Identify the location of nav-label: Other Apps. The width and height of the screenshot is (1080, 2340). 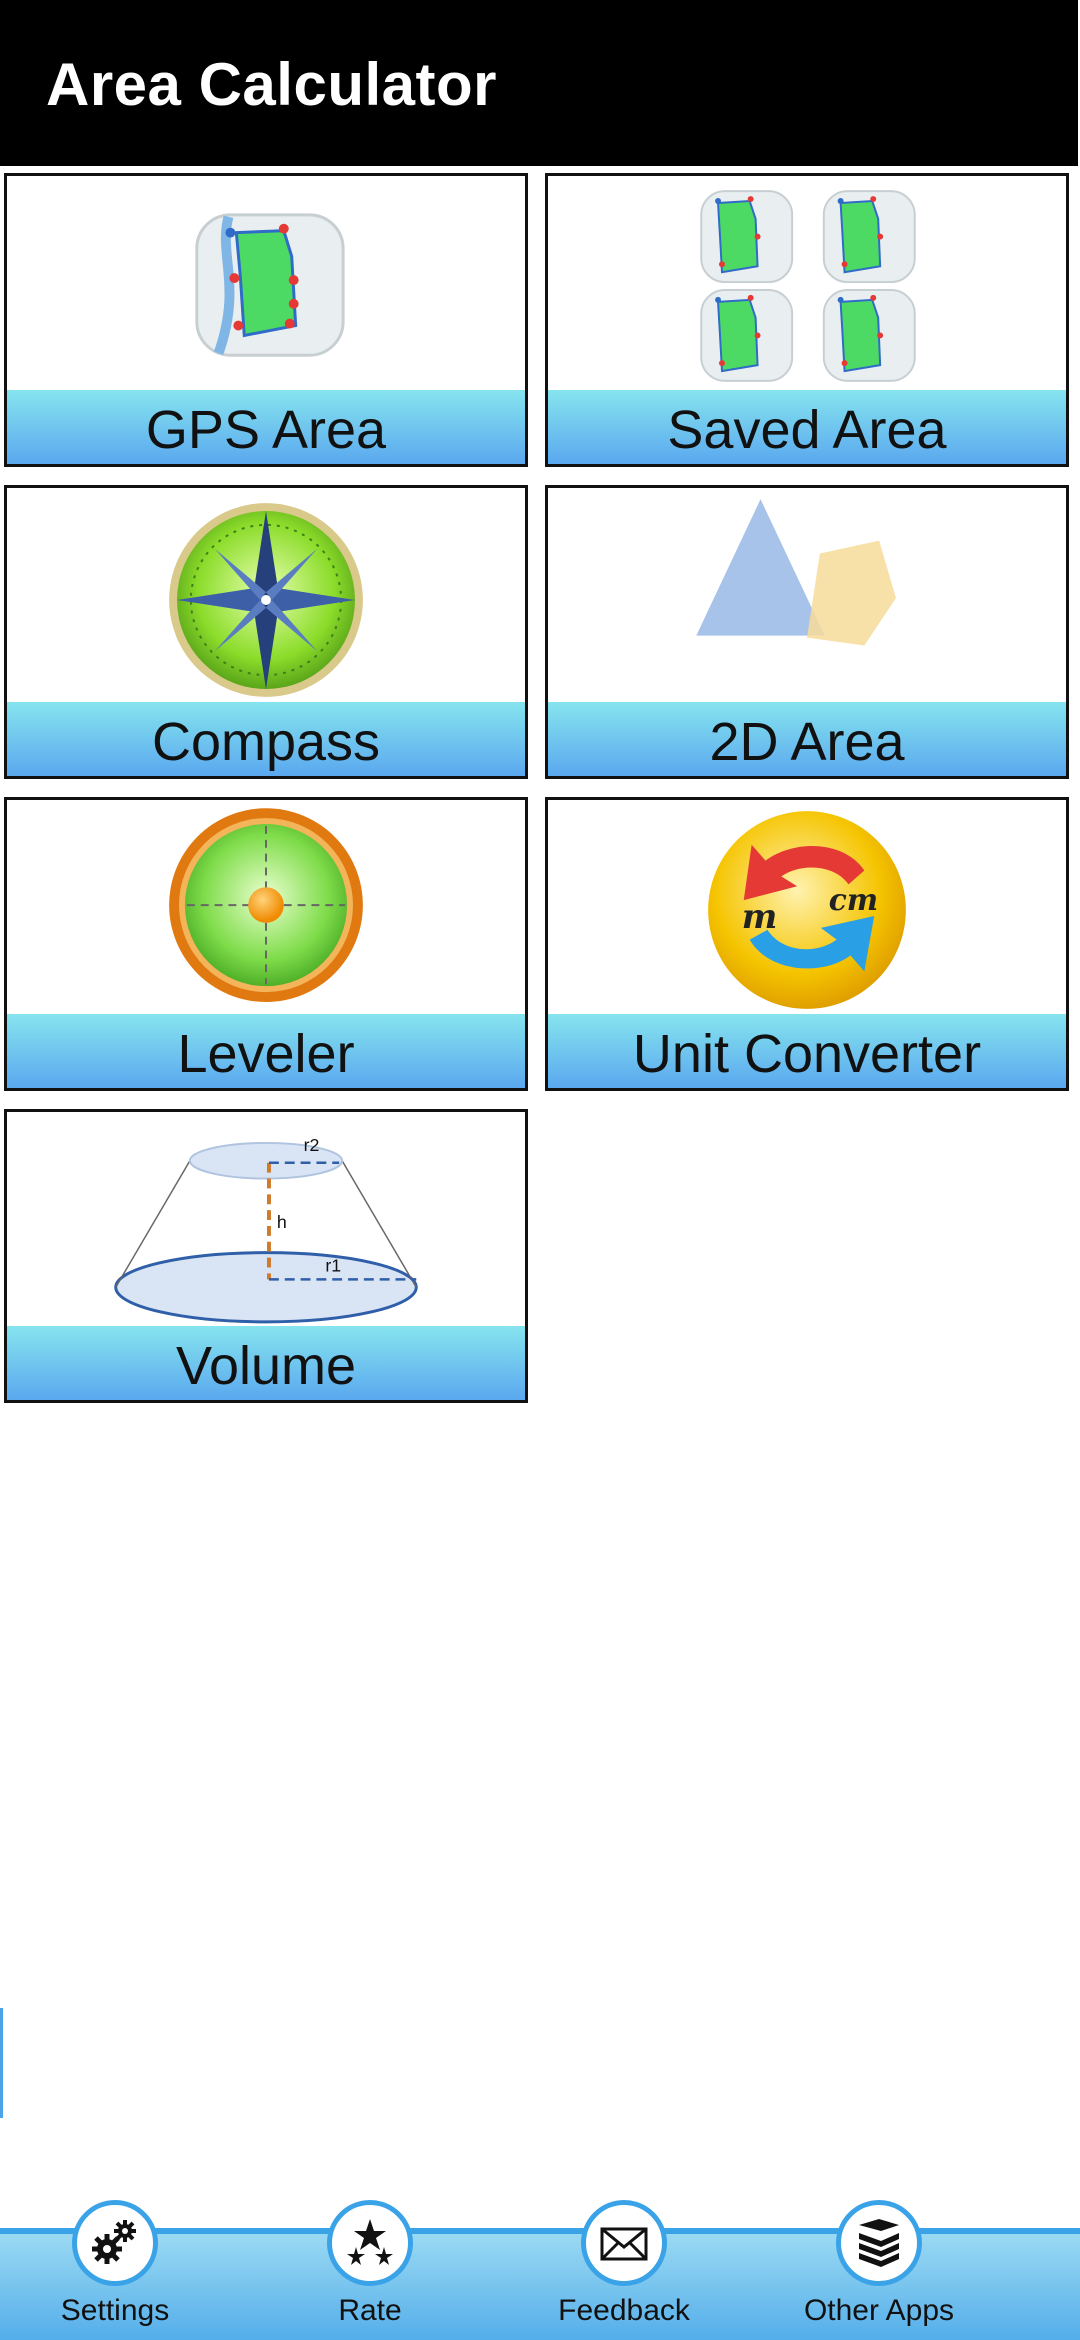
(879, 2310).